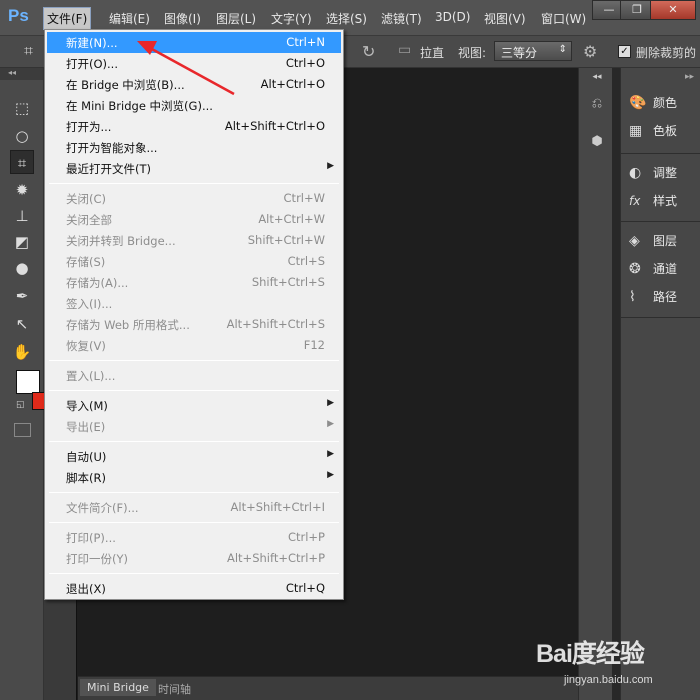  I want to click on menu-item-9: 窗口(W), so click(563, 18).